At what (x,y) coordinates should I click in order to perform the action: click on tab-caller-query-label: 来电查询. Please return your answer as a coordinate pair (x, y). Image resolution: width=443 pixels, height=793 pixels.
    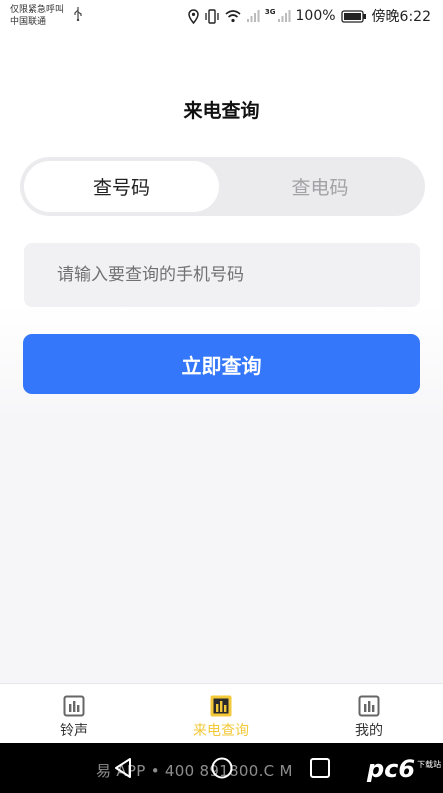
    Looking at the image, I should click on (221, 731).